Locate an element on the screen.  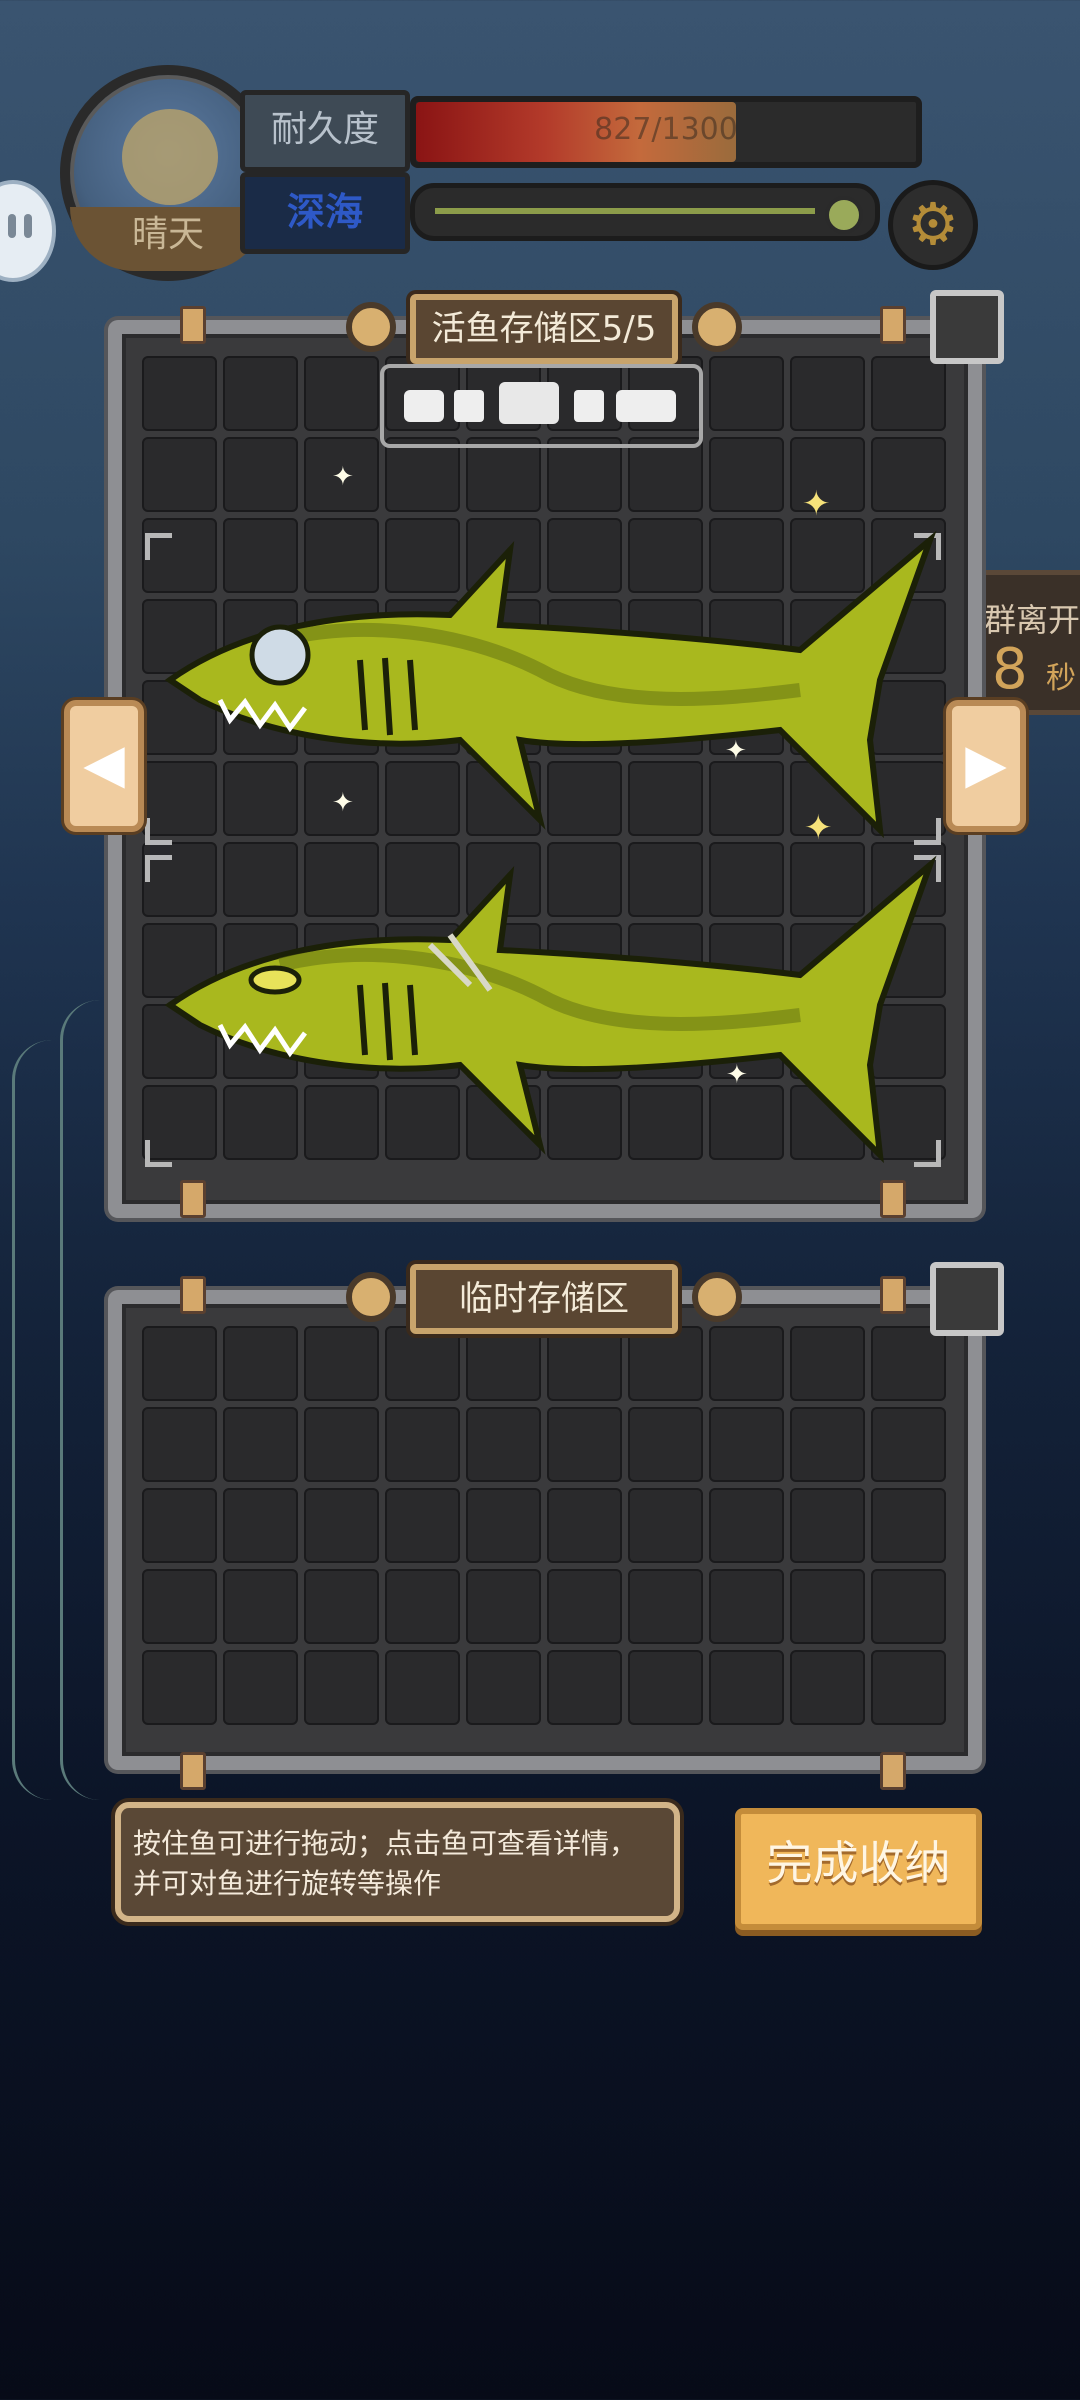
bait-equipment-icons is located at coordinates (541, 406).